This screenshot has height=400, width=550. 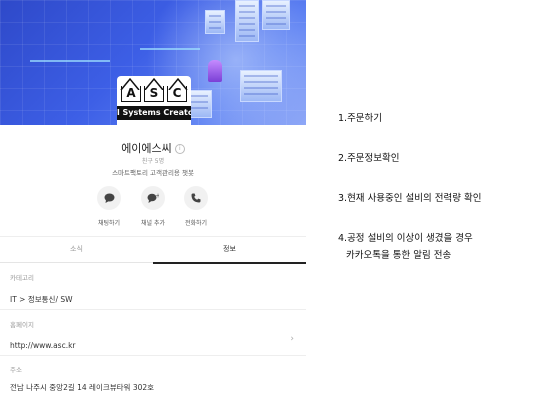 I want to click on logo-letter: S, so click(x=154, y=94).